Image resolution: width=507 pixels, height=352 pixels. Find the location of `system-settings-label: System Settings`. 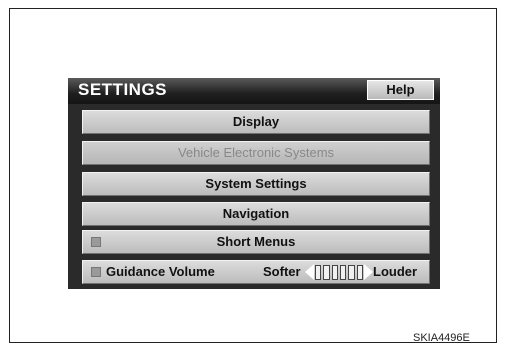

system-settings-label: System Settings is located at coordinates (256, 183).